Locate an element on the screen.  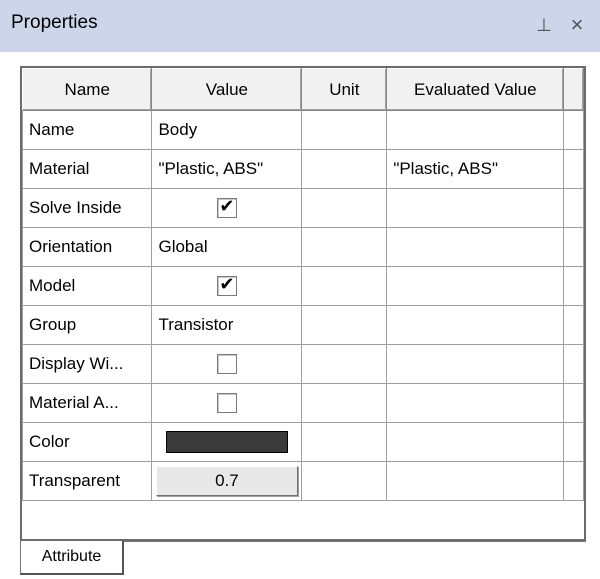
property-name: Name is located at coordinates (87, 130).